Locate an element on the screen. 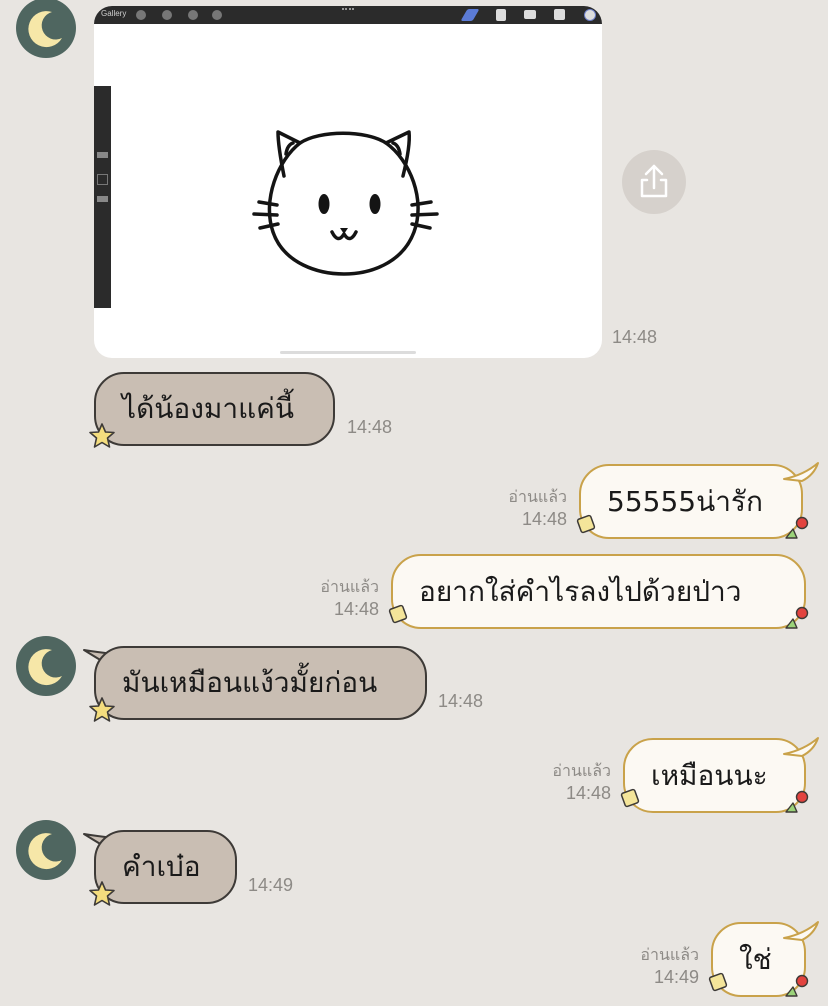  outgoing-message-bubble: อยากใส่คำไรลงไปด้วยป่าว is located at coordinates (598, 591).